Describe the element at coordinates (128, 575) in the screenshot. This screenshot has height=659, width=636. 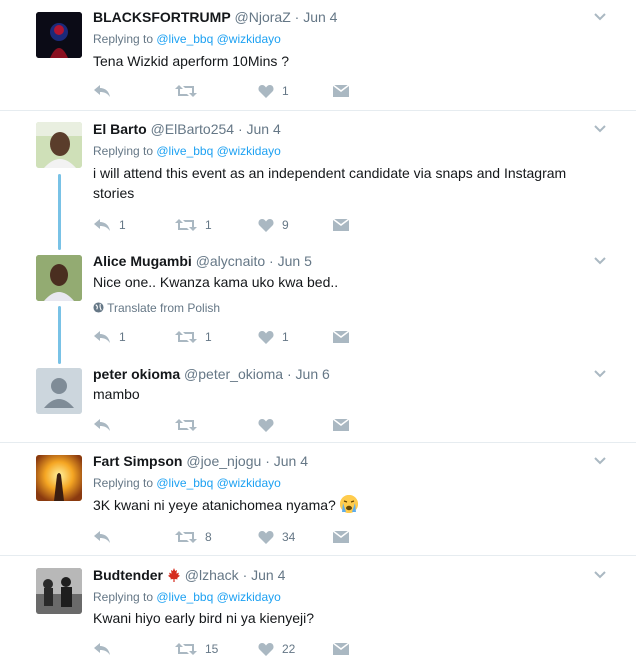
I see `display-name: Budtender` at that location.